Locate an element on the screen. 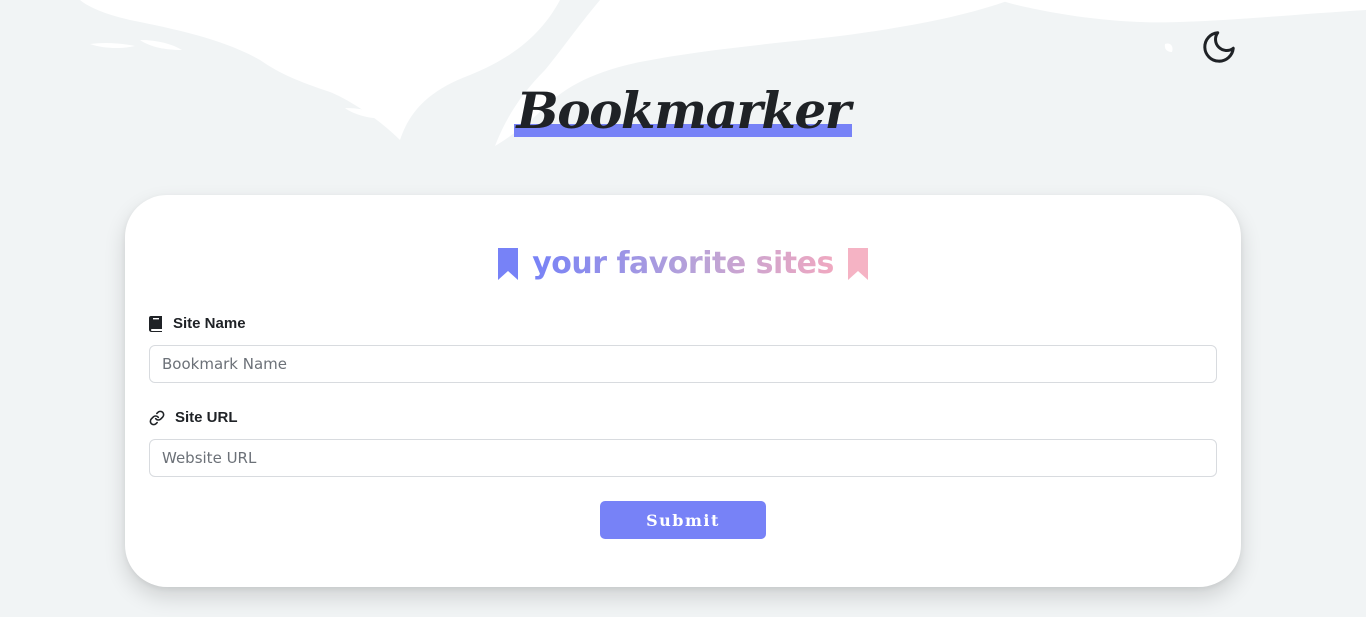 This screenshot has width=1366, height=617. theme-toggle-button is located at coordinates (1219, 47).